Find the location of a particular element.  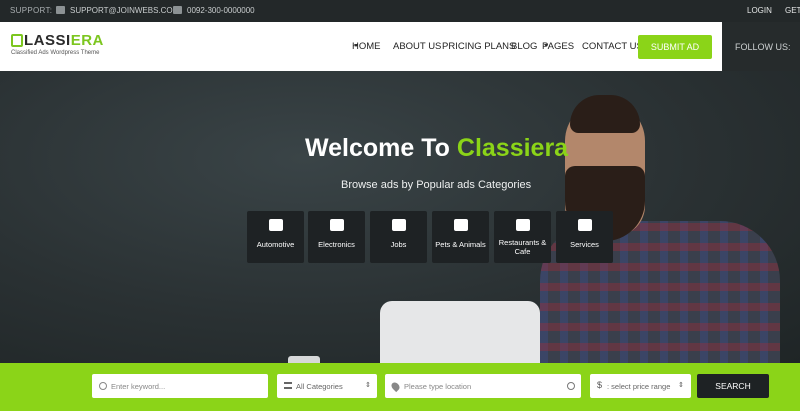

nav-blog: BLOG is located at coordinates (524, 46).